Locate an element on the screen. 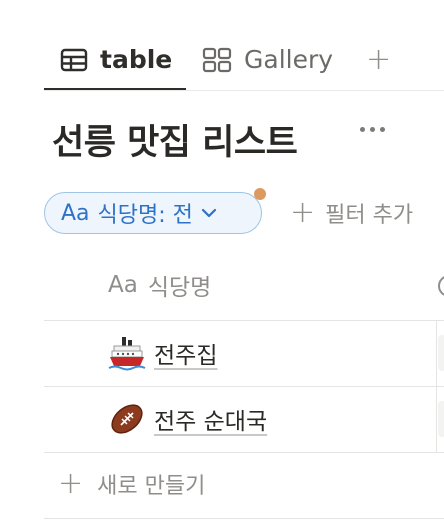 This screenshot has height=530, width=444. column-divider is located at coordinates (436, 386).